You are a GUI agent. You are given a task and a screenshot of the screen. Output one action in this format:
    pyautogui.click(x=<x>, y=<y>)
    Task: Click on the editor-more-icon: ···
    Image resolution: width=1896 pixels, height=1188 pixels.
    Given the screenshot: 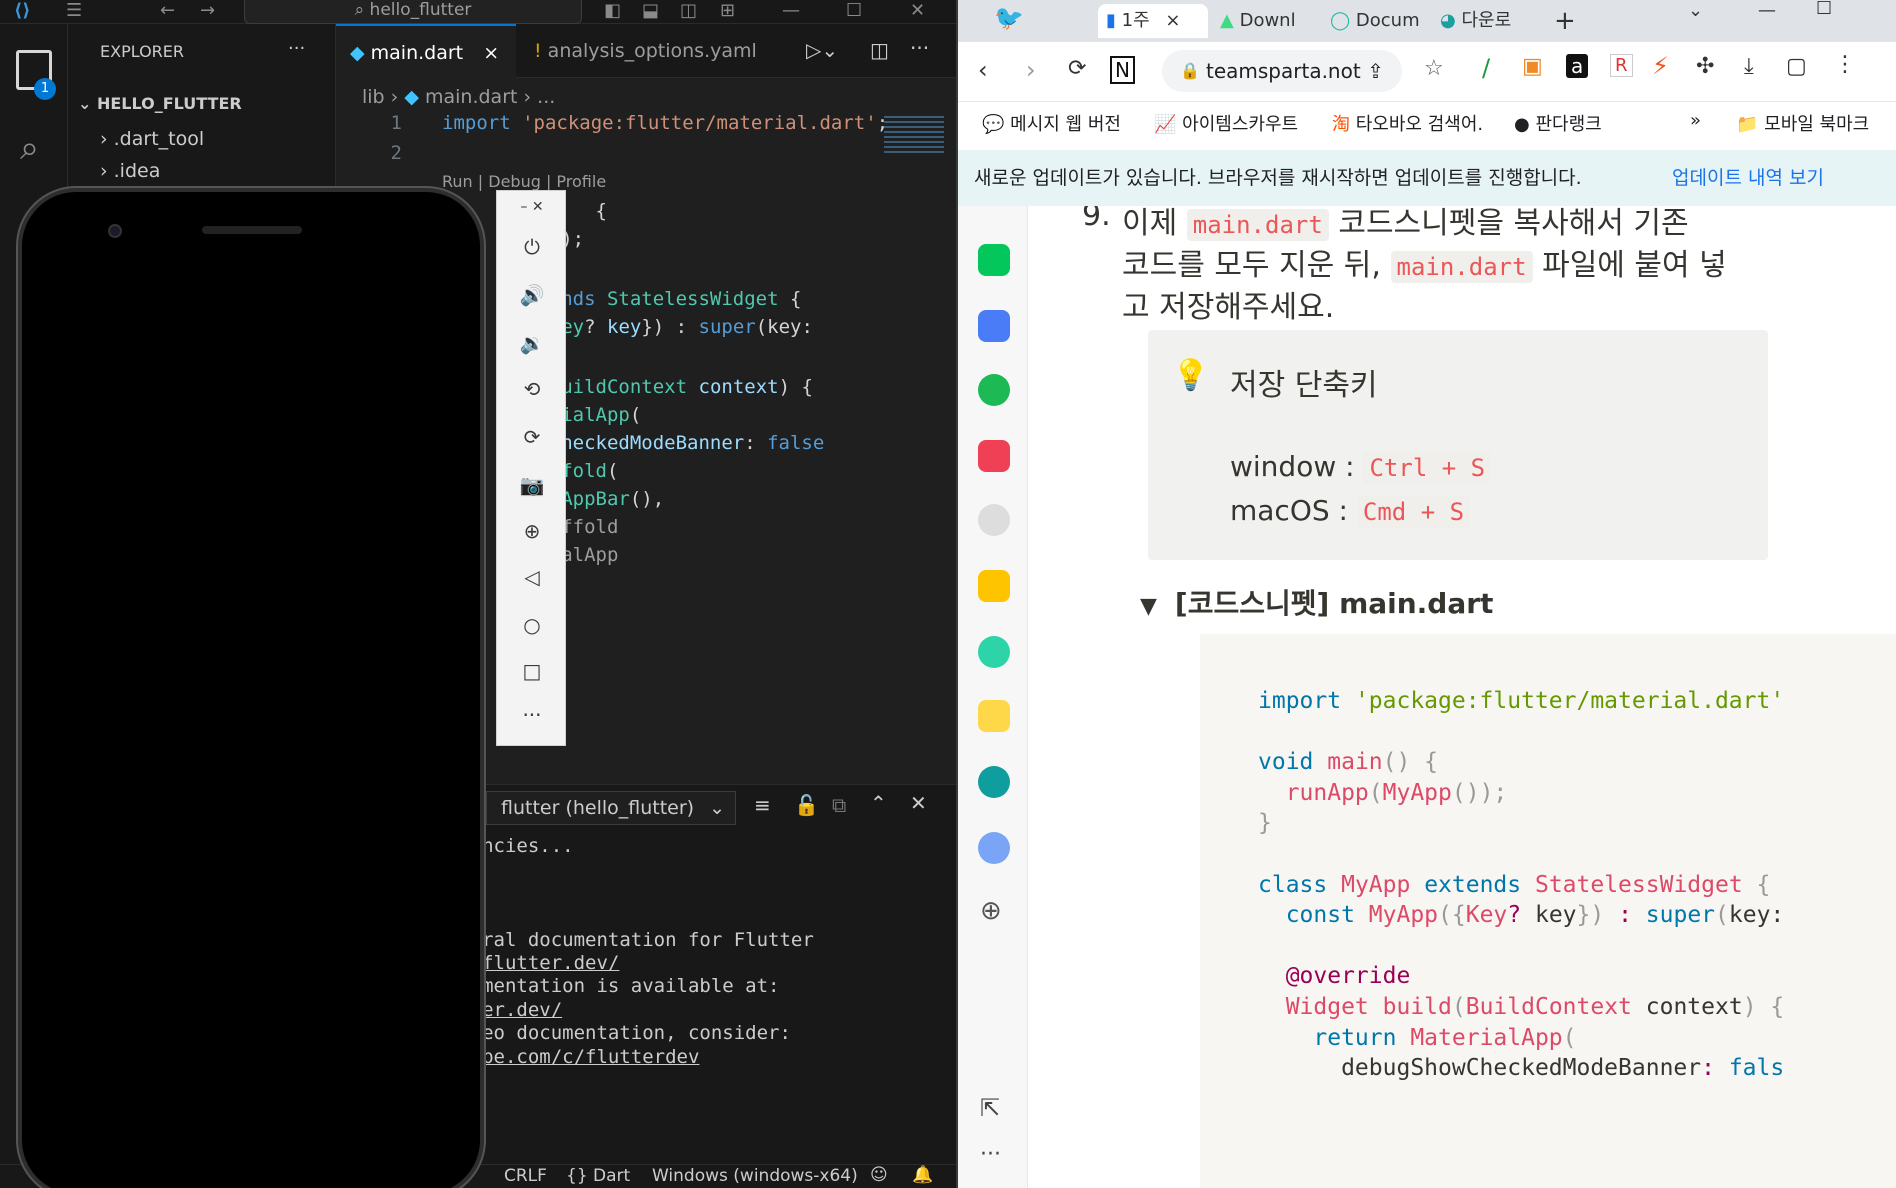 What is the action you would take?
    pyautogui.click(x=919, y=48)
    